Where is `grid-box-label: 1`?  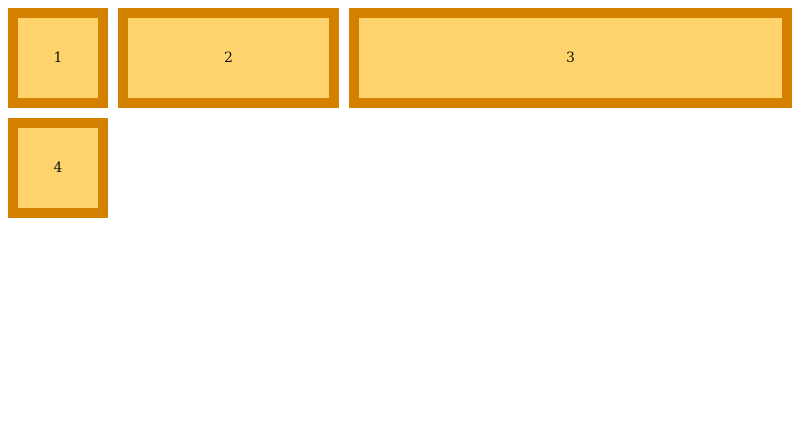 grid-box-label: 1 is located at coordinates (58, 58).